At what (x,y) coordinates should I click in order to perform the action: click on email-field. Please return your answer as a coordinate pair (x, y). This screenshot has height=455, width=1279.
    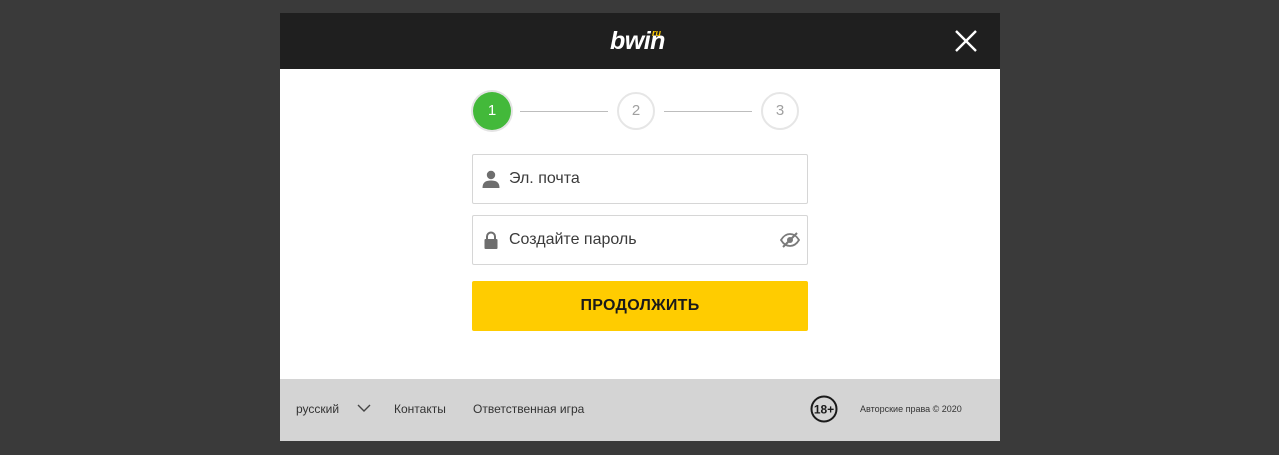
    Looking at the image, I should click on (640, 179).